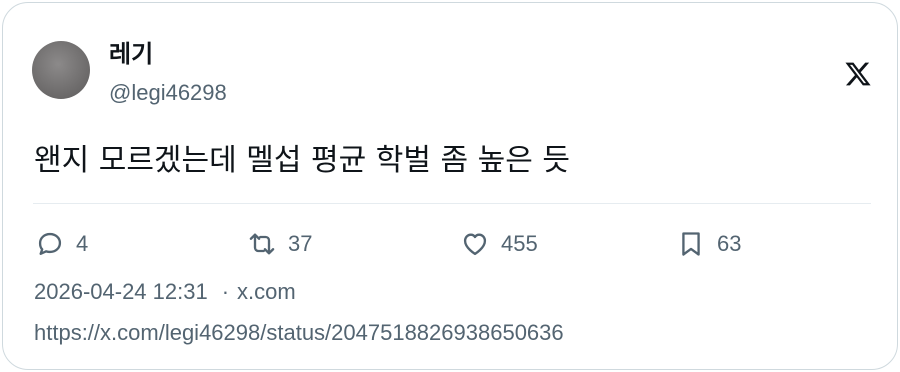 This screenshot has width=900, height=372. Describe the element at coordinates (262, 244) in the screenshot. I see `repost-icon` at that location.